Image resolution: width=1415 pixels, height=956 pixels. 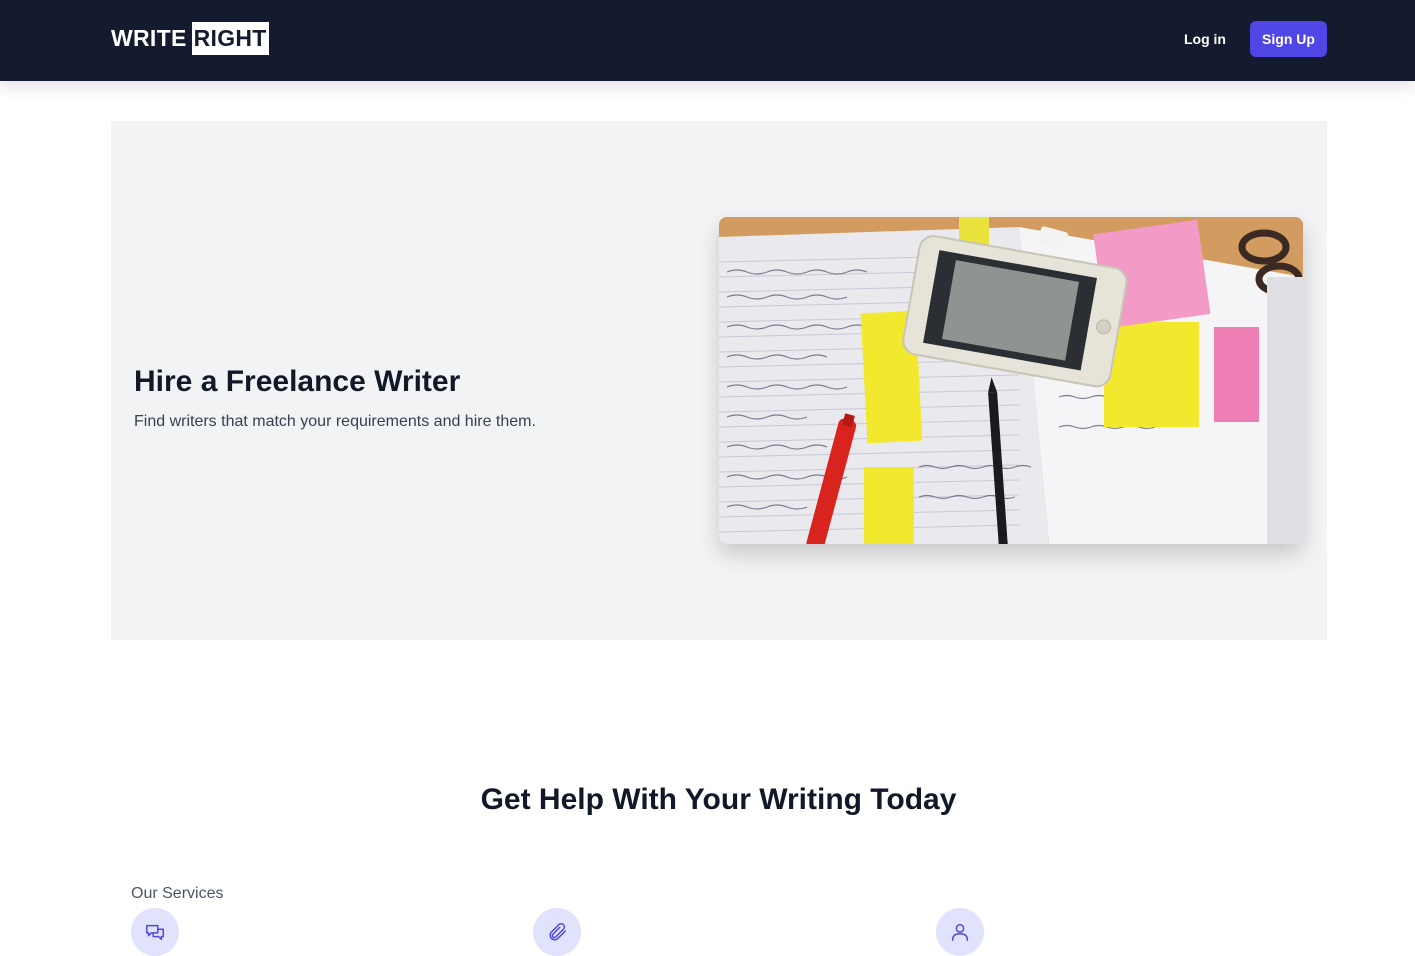 I want to click on login-button: Log in, so click(x=1205, y=39).